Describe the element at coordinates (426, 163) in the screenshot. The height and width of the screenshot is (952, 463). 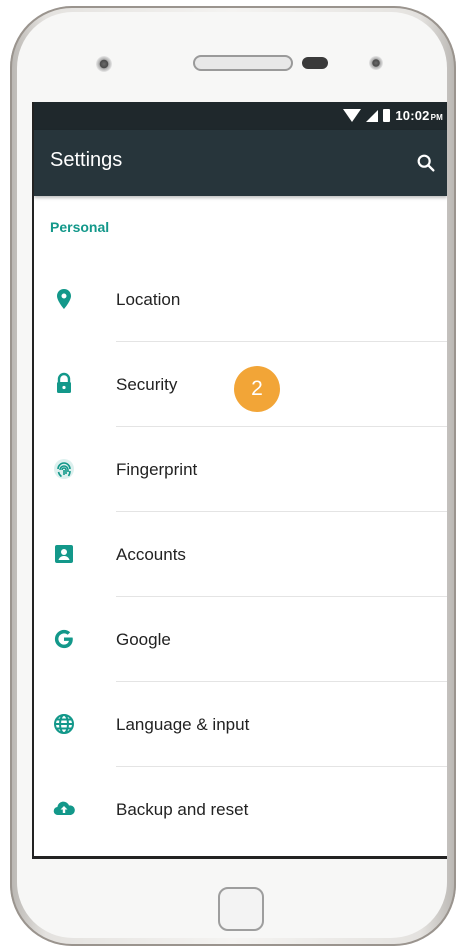
I see `search-icon` at that location.